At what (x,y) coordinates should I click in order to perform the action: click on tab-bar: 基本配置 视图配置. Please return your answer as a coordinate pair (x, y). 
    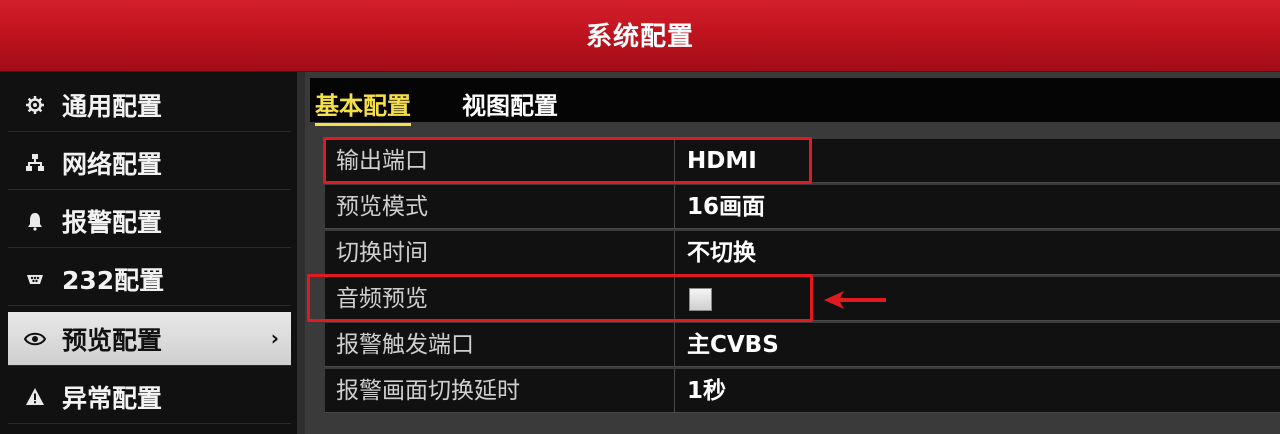
    Looking at the image, I should click on (795, 102).